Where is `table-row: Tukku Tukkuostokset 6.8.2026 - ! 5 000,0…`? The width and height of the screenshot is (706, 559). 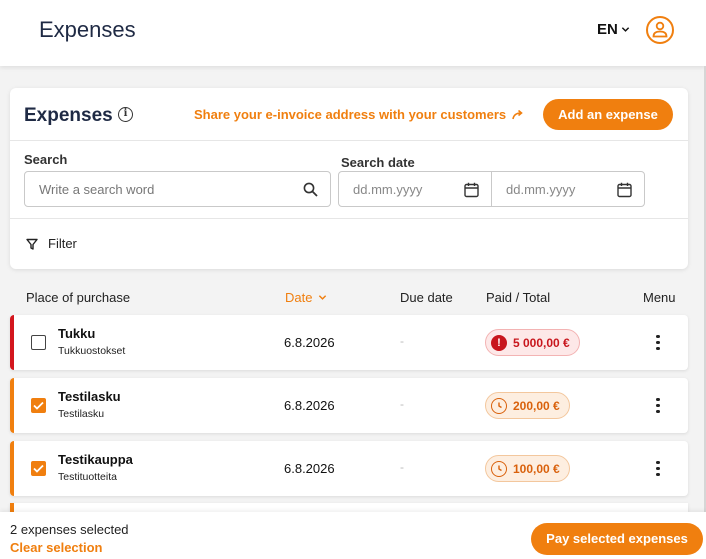
table-row: Tukku Tukkuostokset 6.8.2026 - ! 5 000,0… is located at coordinates (349, 342).